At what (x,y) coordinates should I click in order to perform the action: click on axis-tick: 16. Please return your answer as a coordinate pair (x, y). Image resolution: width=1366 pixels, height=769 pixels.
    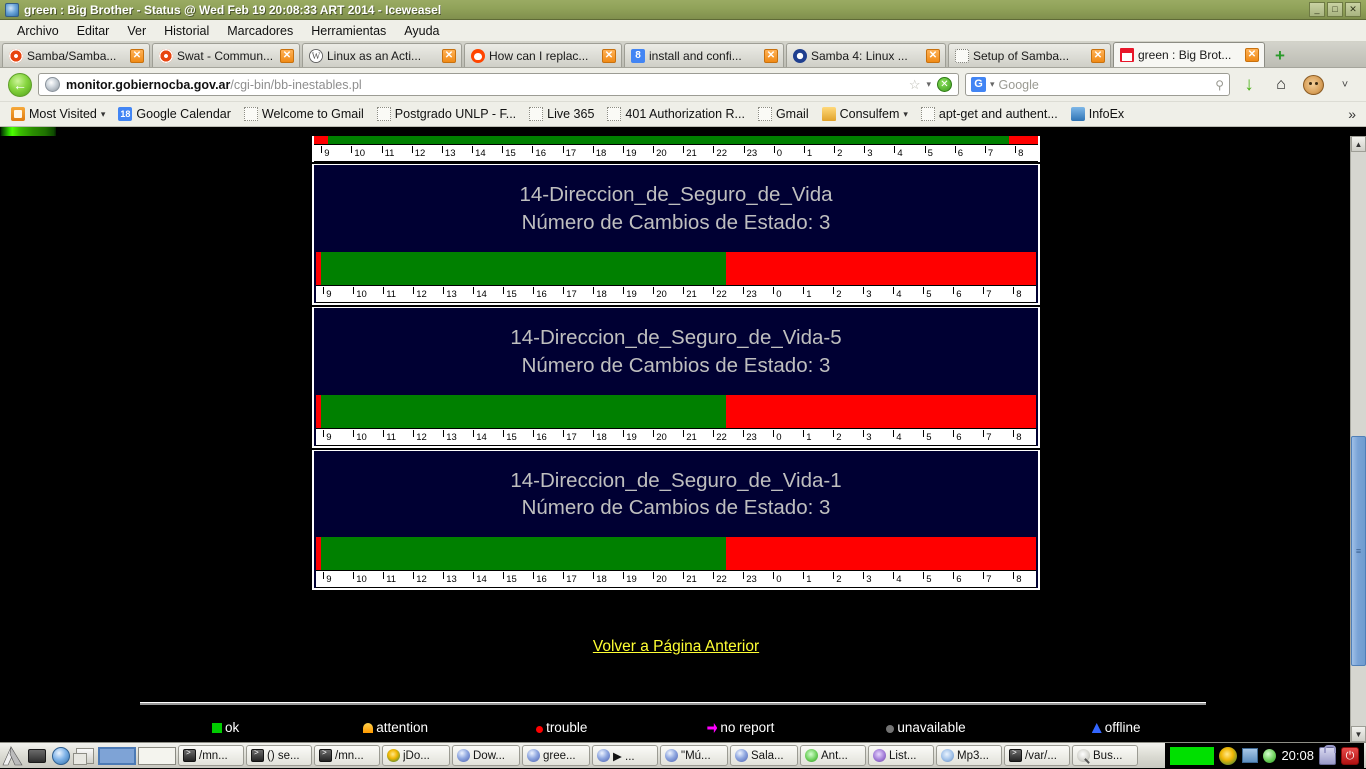
    Looking at the image, I should click on (540, 580).